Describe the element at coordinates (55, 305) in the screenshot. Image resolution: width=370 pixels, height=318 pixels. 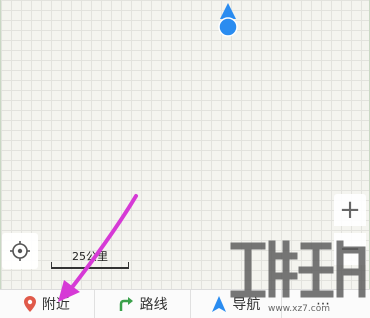
I see `tab-nearby-label: 附近` at that location.